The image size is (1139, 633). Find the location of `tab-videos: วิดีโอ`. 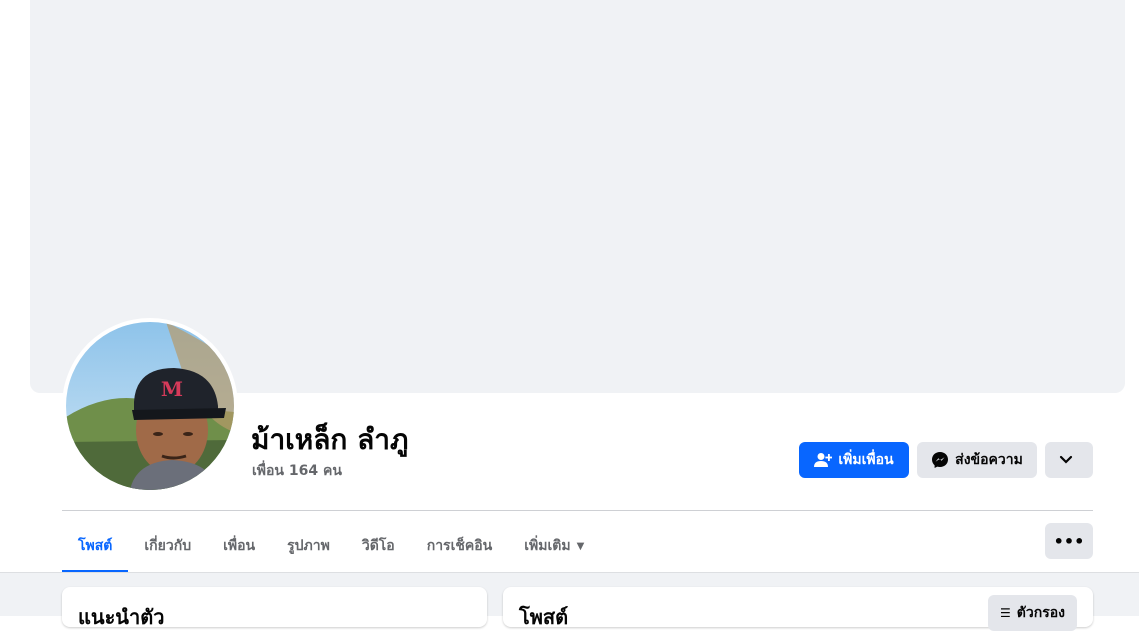

tab-videos: วิดีโอ is located at coordinates (378, 546).